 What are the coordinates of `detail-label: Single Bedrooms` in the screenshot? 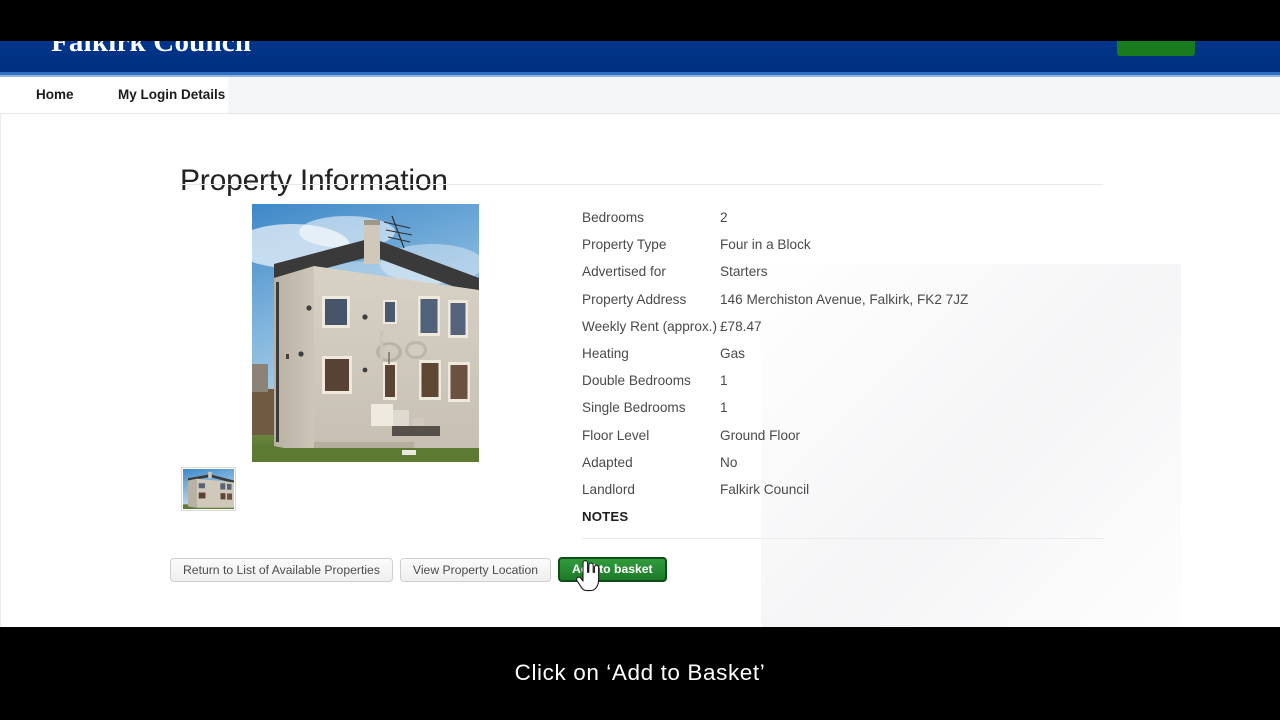 It's located at (634, 408).